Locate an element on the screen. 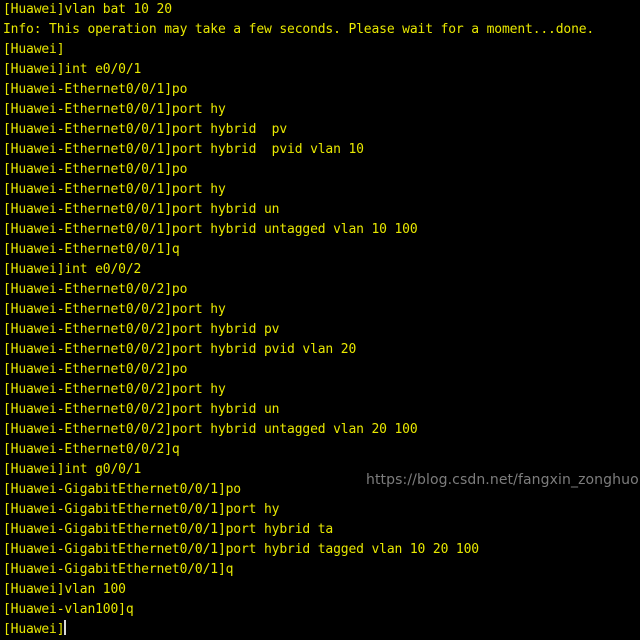 The width and height of the screenshot is (640, 640). terminal-line: [Huawei-Ethernet0/0/2]port hybrid pv is located at coordinates (141, 329).